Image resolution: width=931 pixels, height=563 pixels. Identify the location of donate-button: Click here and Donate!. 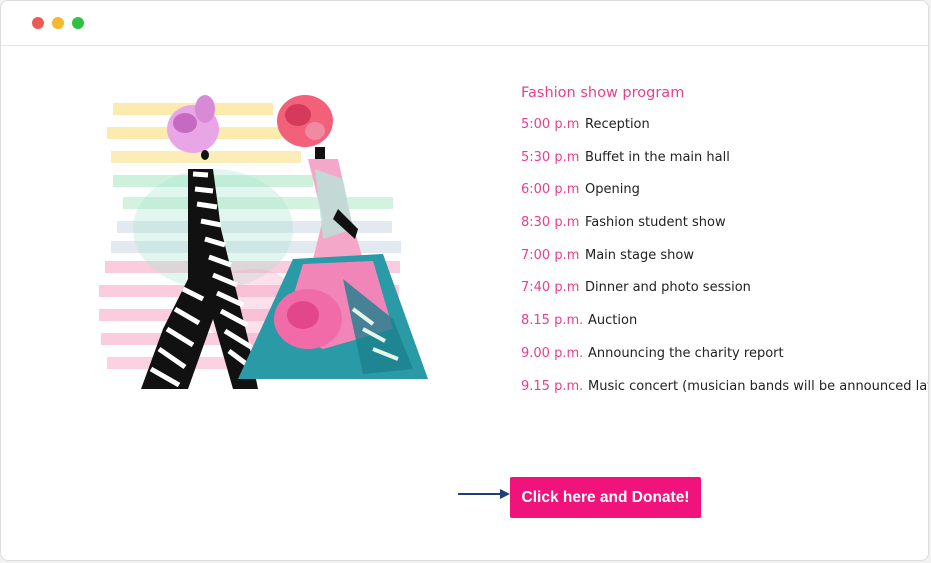
(605, 497).